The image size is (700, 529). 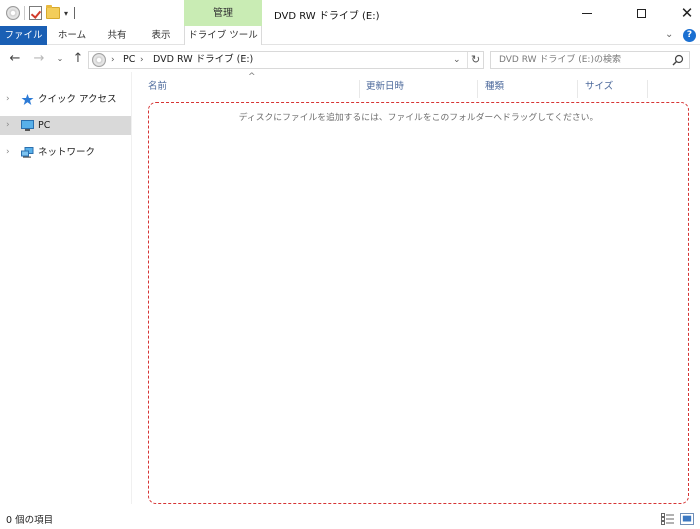 I want to click on details-view-icon, so click(x=668, y=519).